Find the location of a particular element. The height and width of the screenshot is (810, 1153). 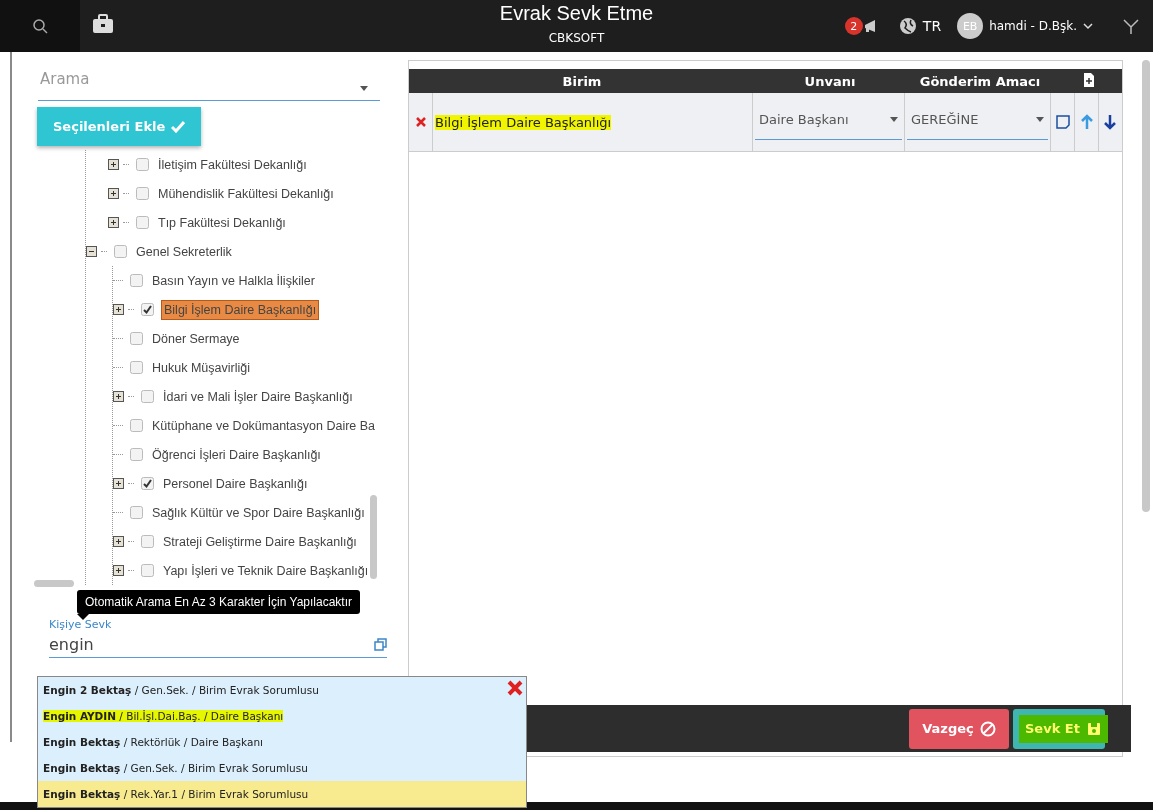

tree-item: Basın Yayın ve Halkla İlişkiler is located at coordinates (233, 280).